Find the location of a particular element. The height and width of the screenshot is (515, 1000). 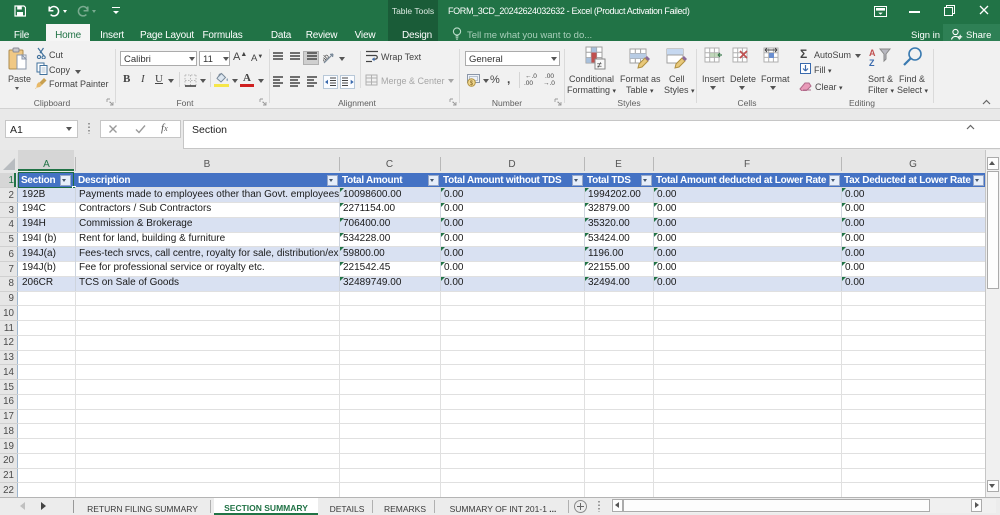

svg-text: A is located at coordinates (872, 53).